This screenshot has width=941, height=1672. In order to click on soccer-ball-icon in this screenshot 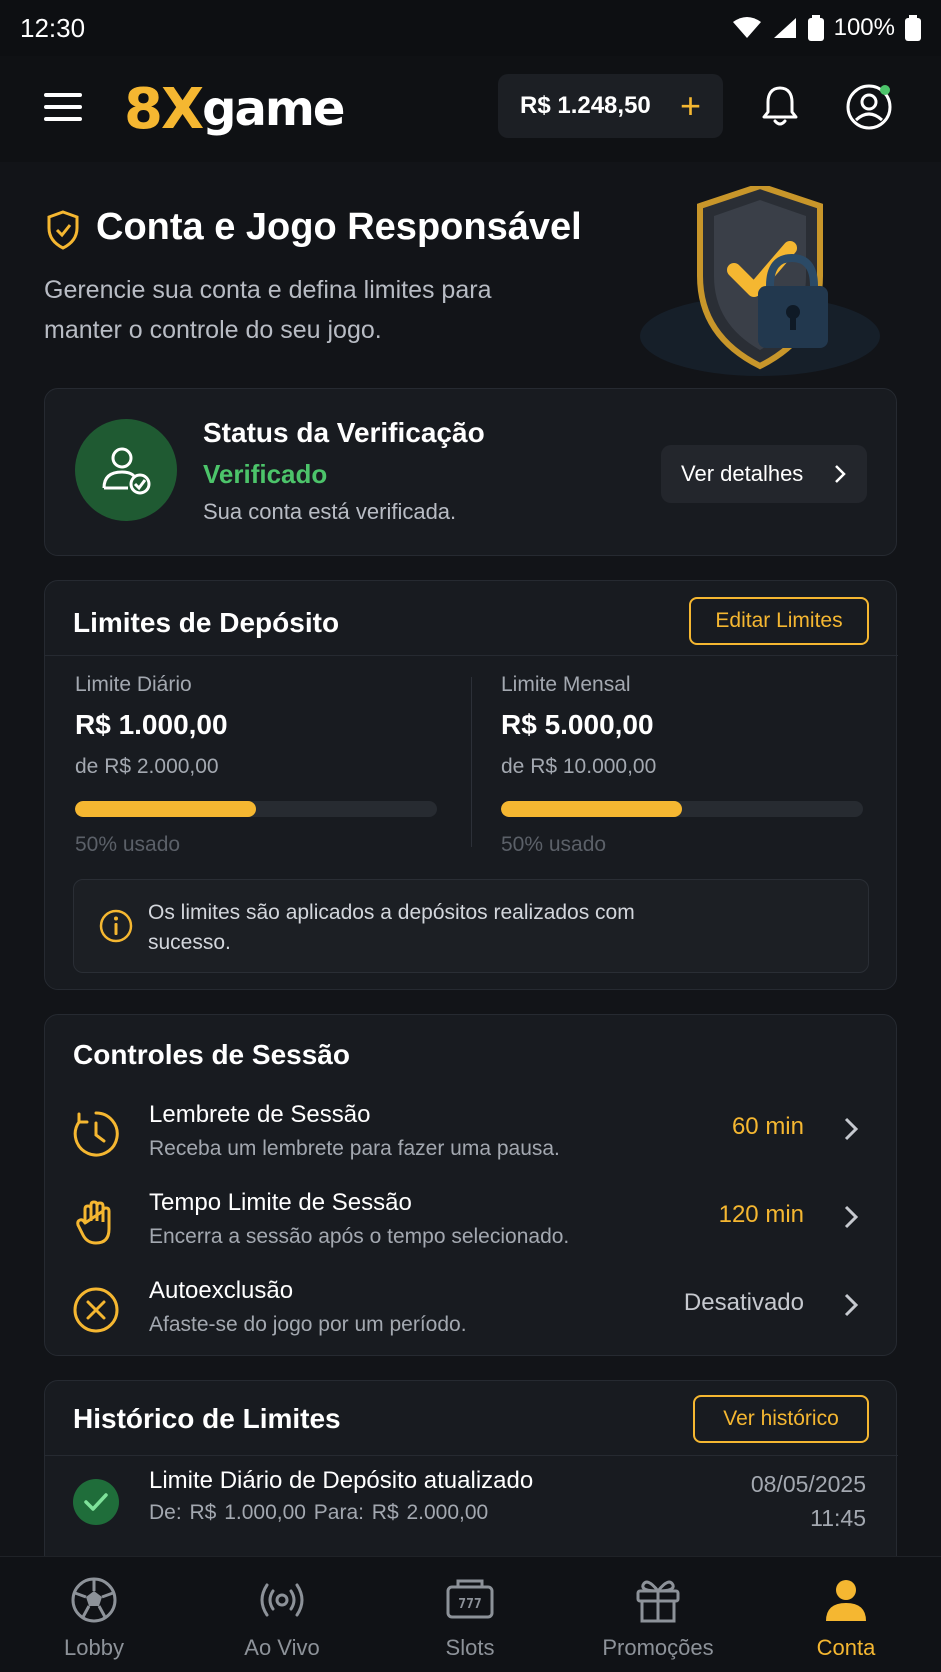, I will do `click(94, 1600)`.